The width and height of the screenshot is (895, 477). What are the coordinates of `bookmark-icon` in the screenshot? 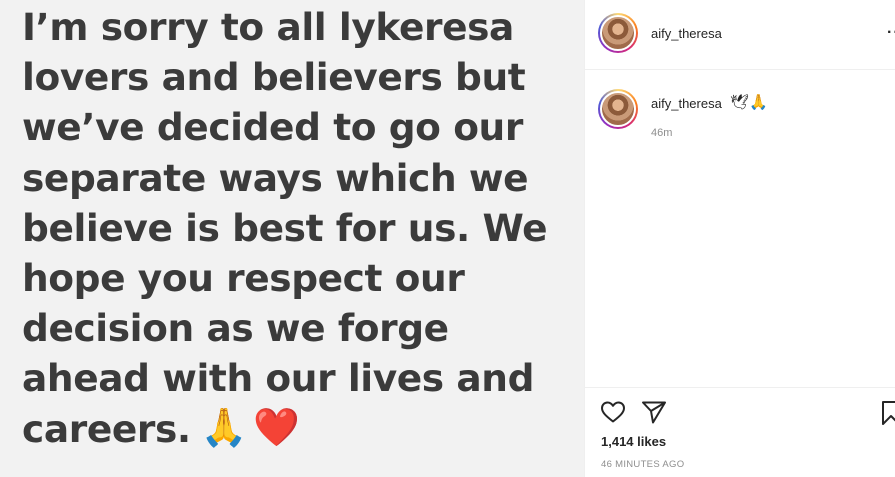 It's located at (888, 413).